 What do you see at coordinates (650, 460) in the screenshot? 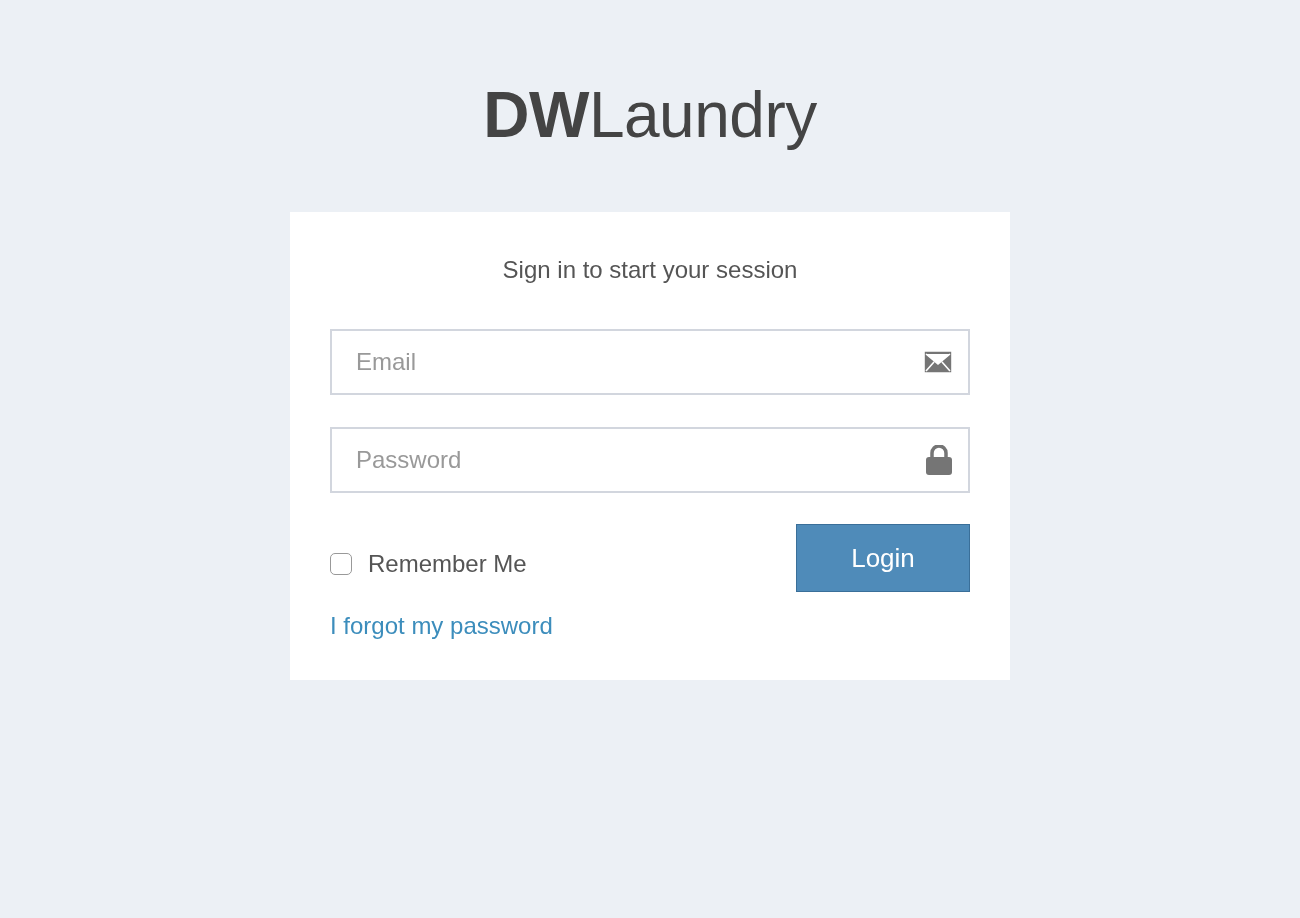
I see `password-field: Password` at bounding box center [650, 460].